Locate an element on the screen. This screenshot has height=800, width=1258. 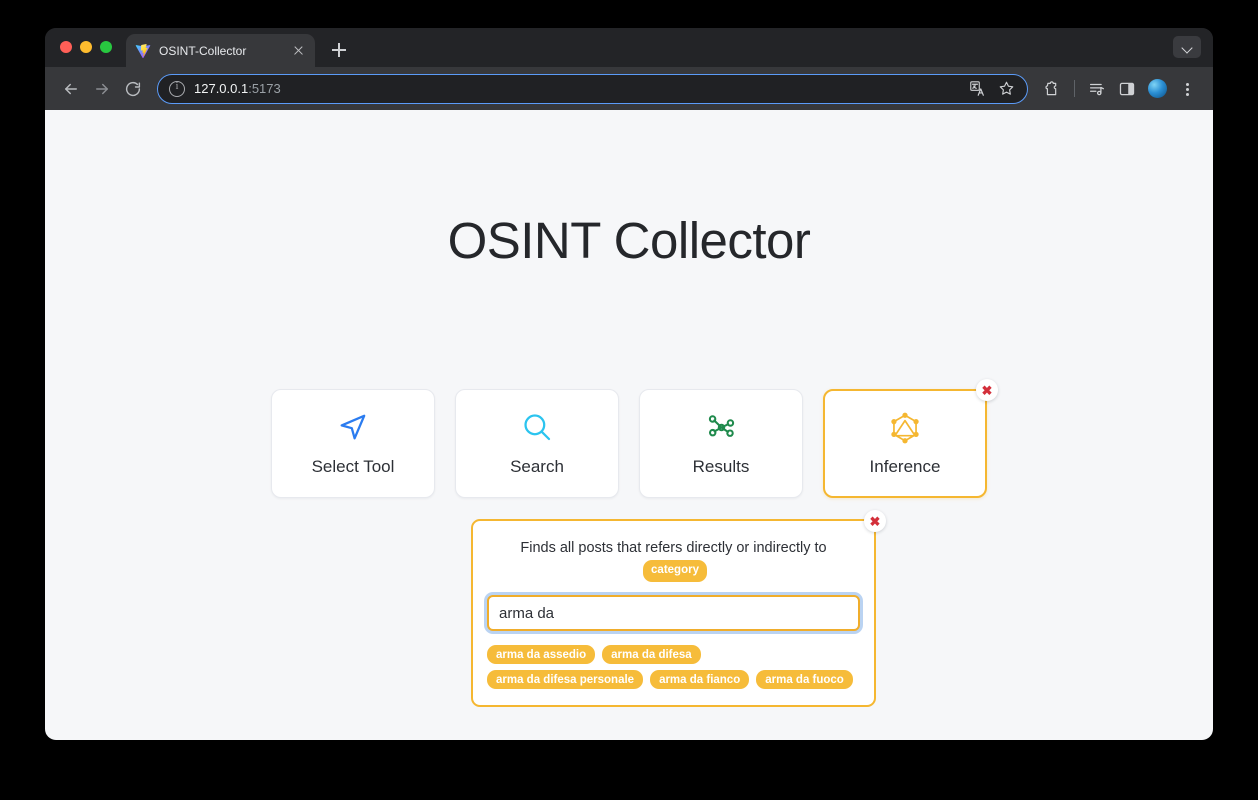
query-input is located at coordinates (673, 613).